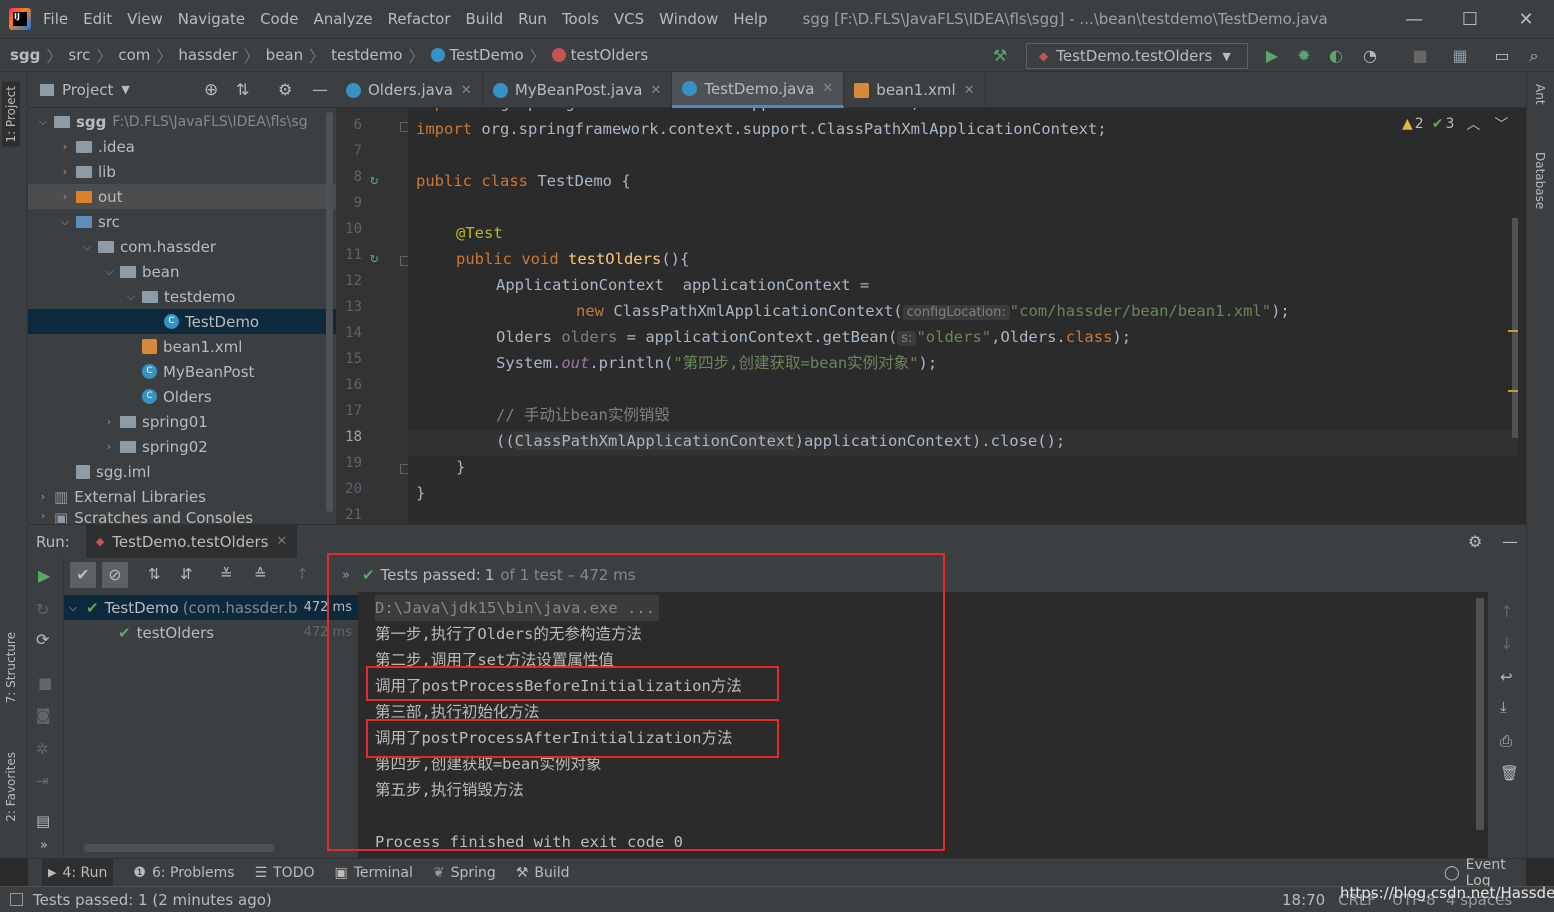 Image resolution: width=1554 pixels, height=912 pixels. Describe the element at coordinates (1460, 56) in the screenshot. I see `project-structure-icon: ▦` at that location.